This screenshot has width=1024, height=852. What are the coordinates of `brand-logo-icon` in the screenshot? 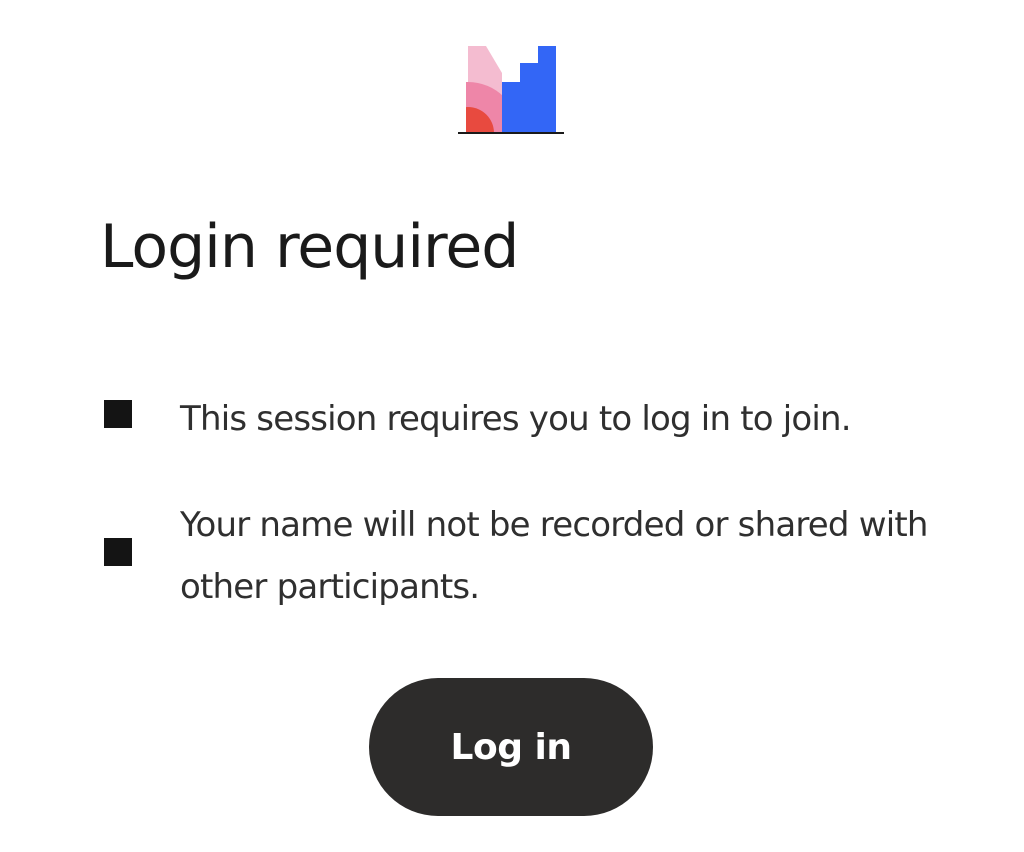 It's located at (511, 90).